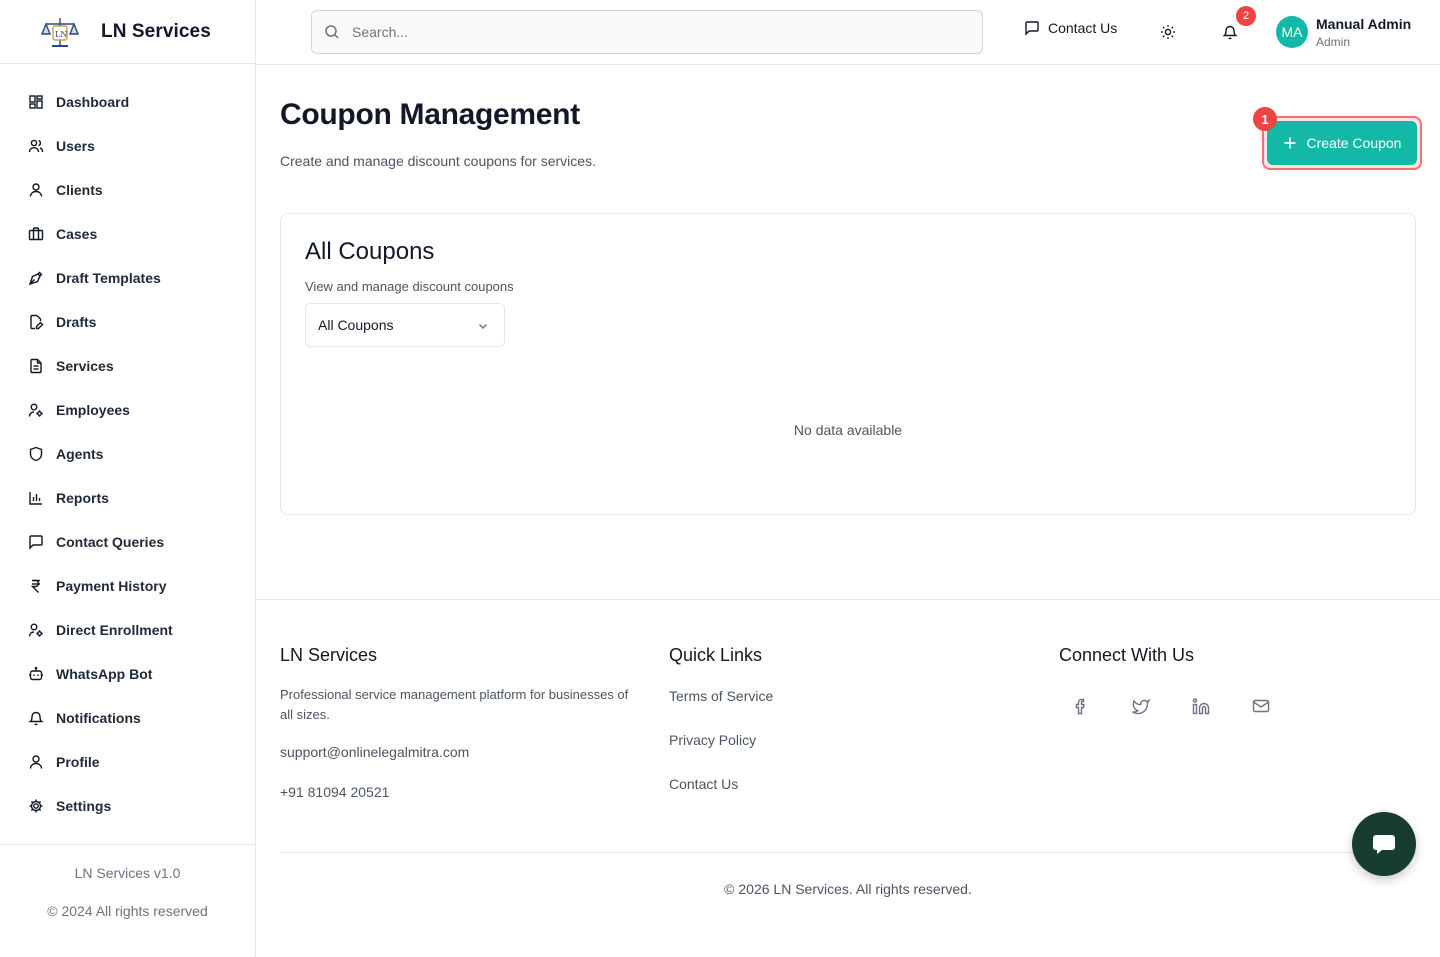 The image size is (1440, 957). What do you see at coordinates (82, 498) in the screenshot?
I see `sidebar-item-label: Reports` at bounding box center [82, 498].